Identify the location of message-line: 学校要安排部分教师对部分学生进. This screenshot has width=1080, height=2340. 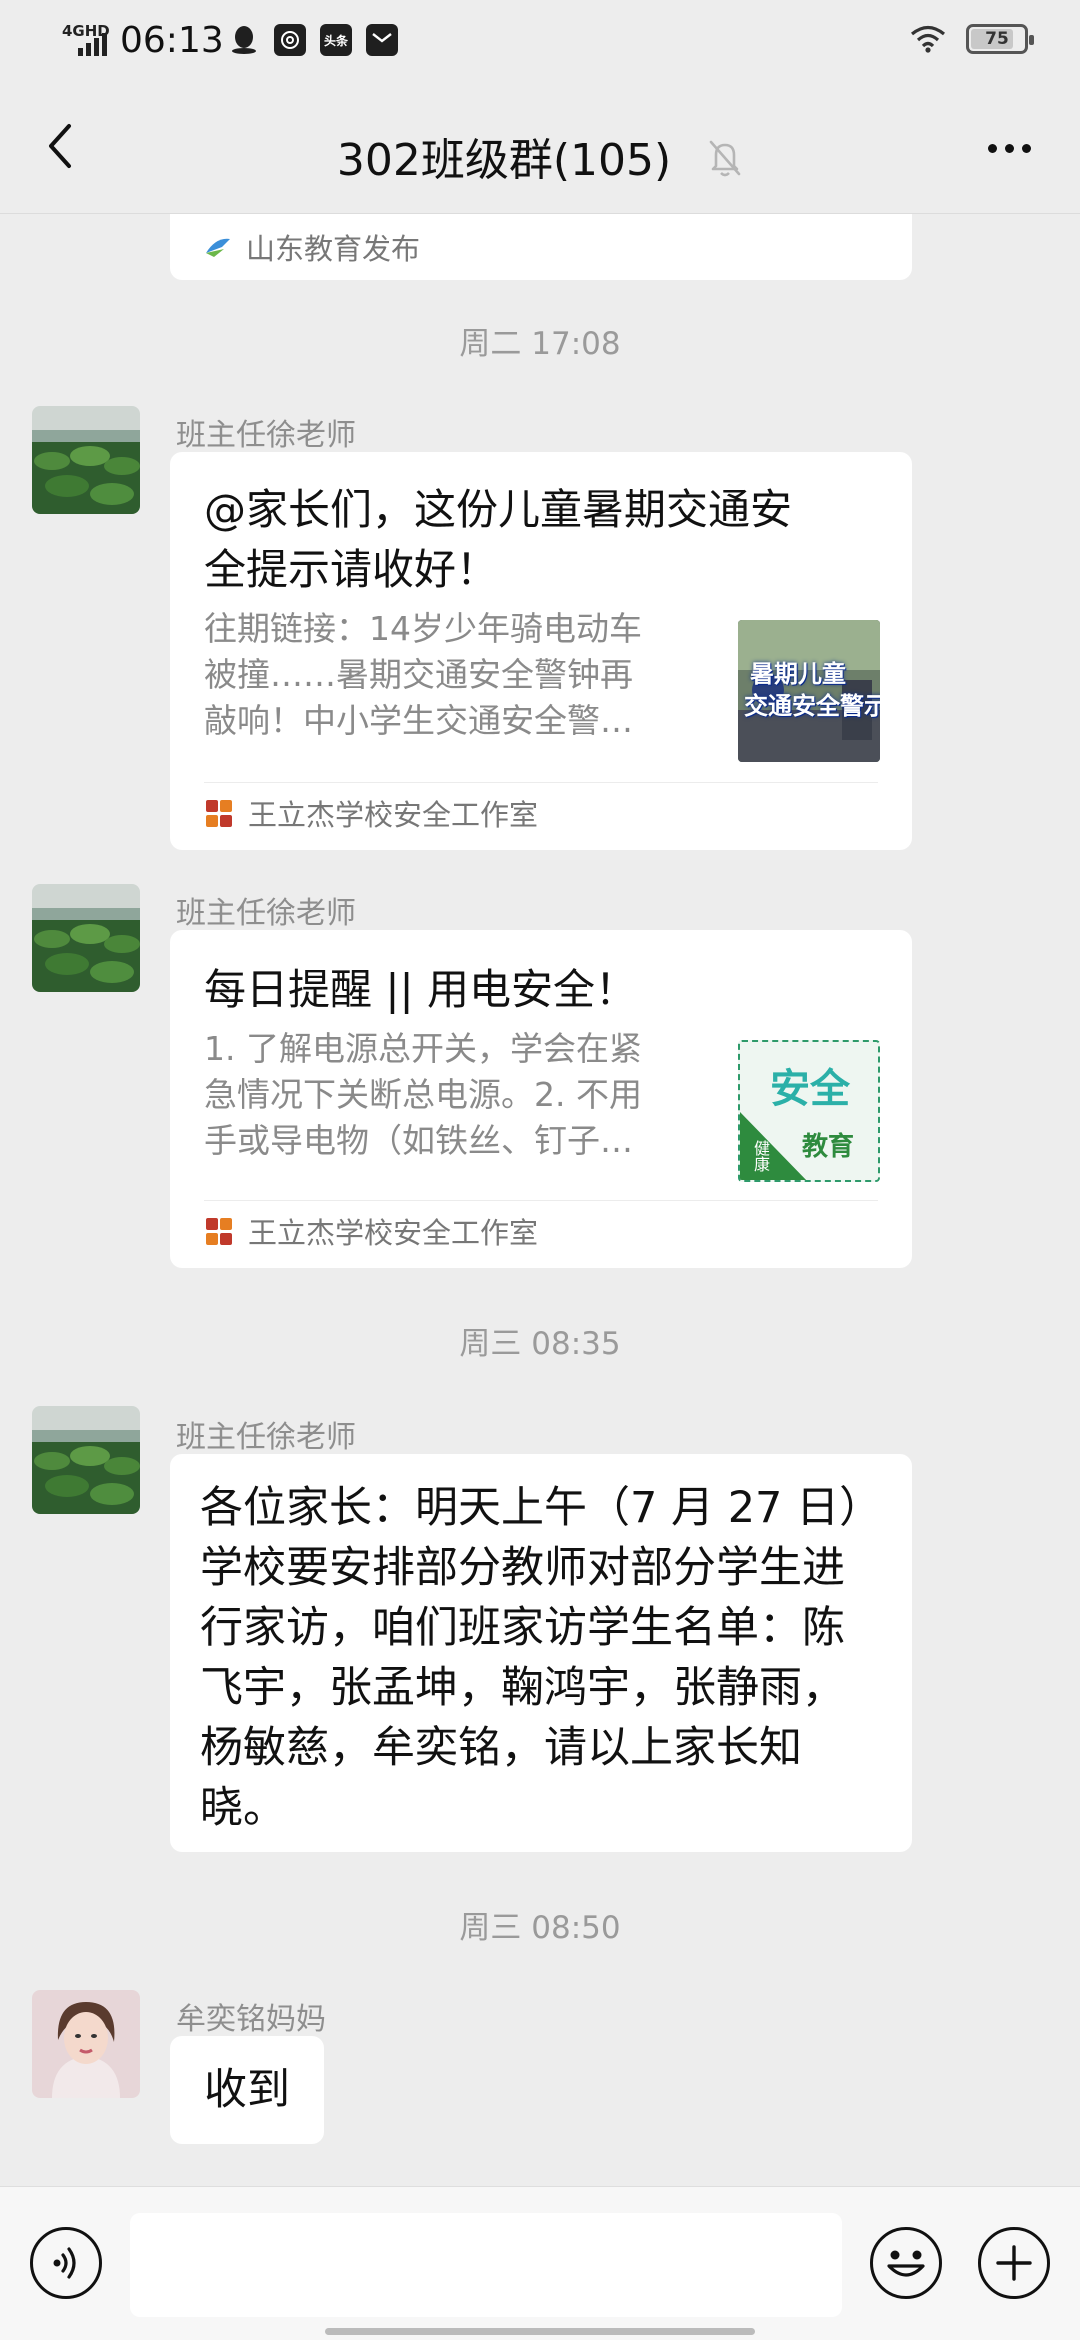
(522, 1568).